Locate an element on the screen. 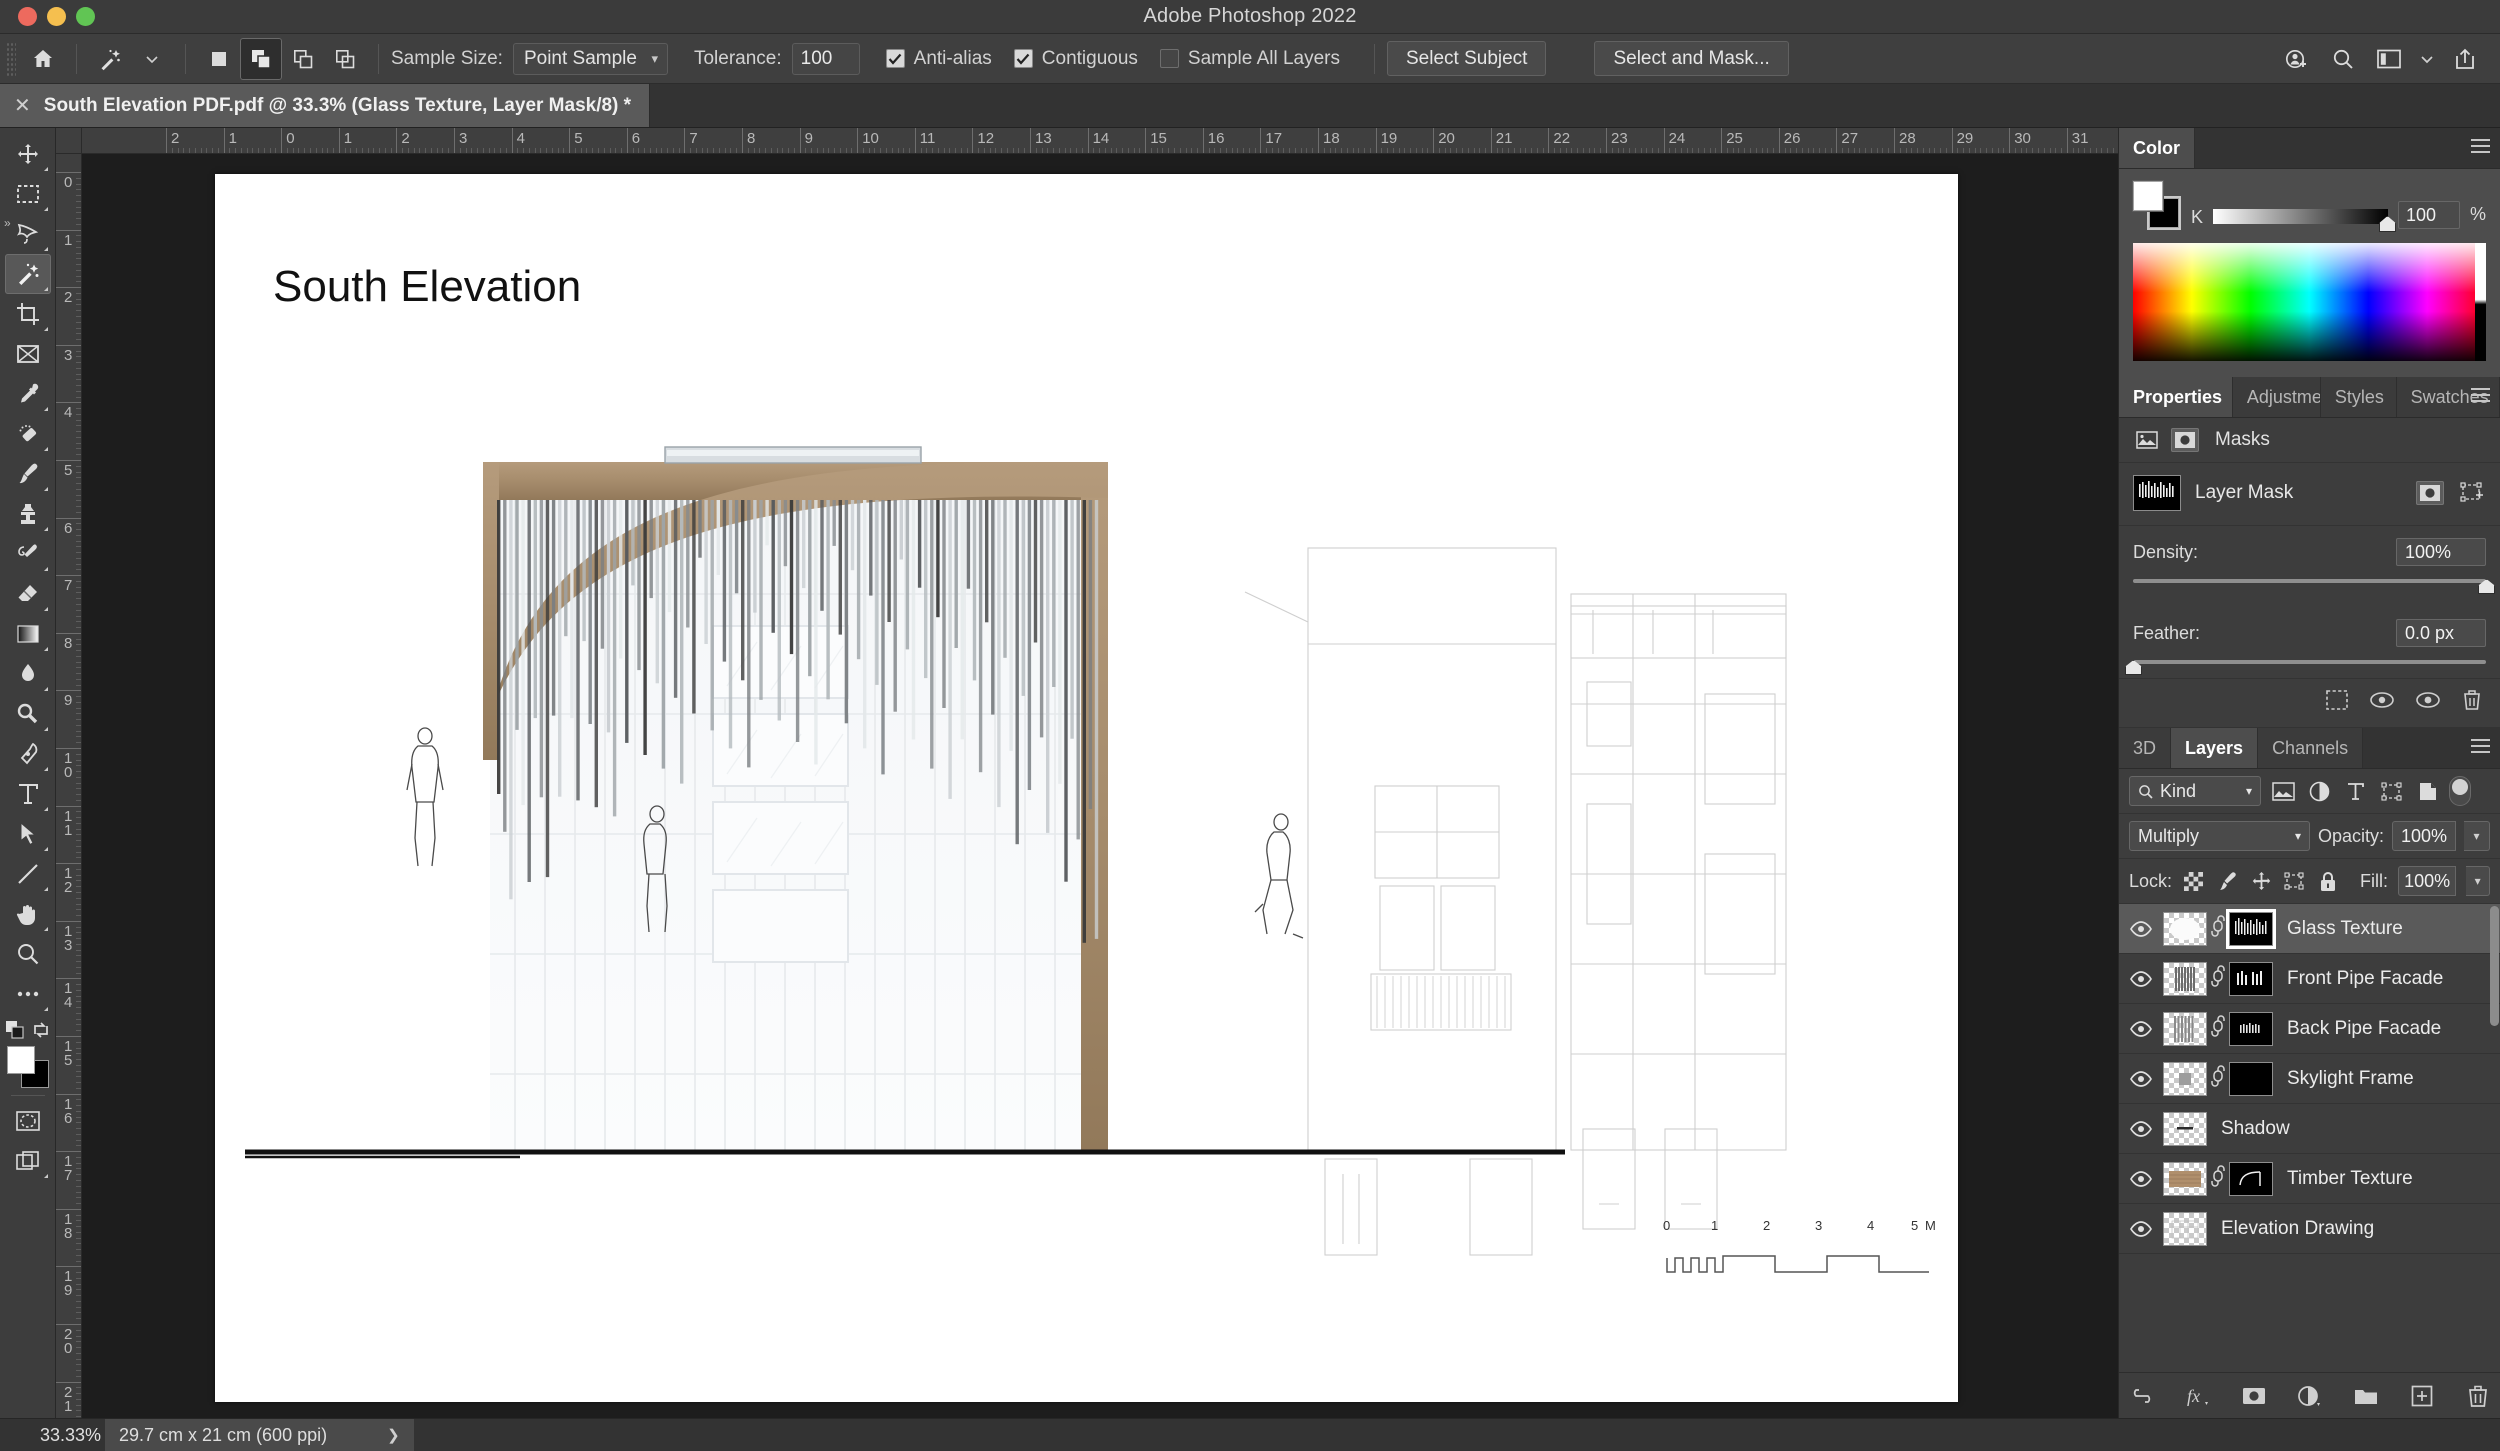 The width and height of the screenshot is (2500, 1451). eyedropper-tool is located at coordinates (28, 394).